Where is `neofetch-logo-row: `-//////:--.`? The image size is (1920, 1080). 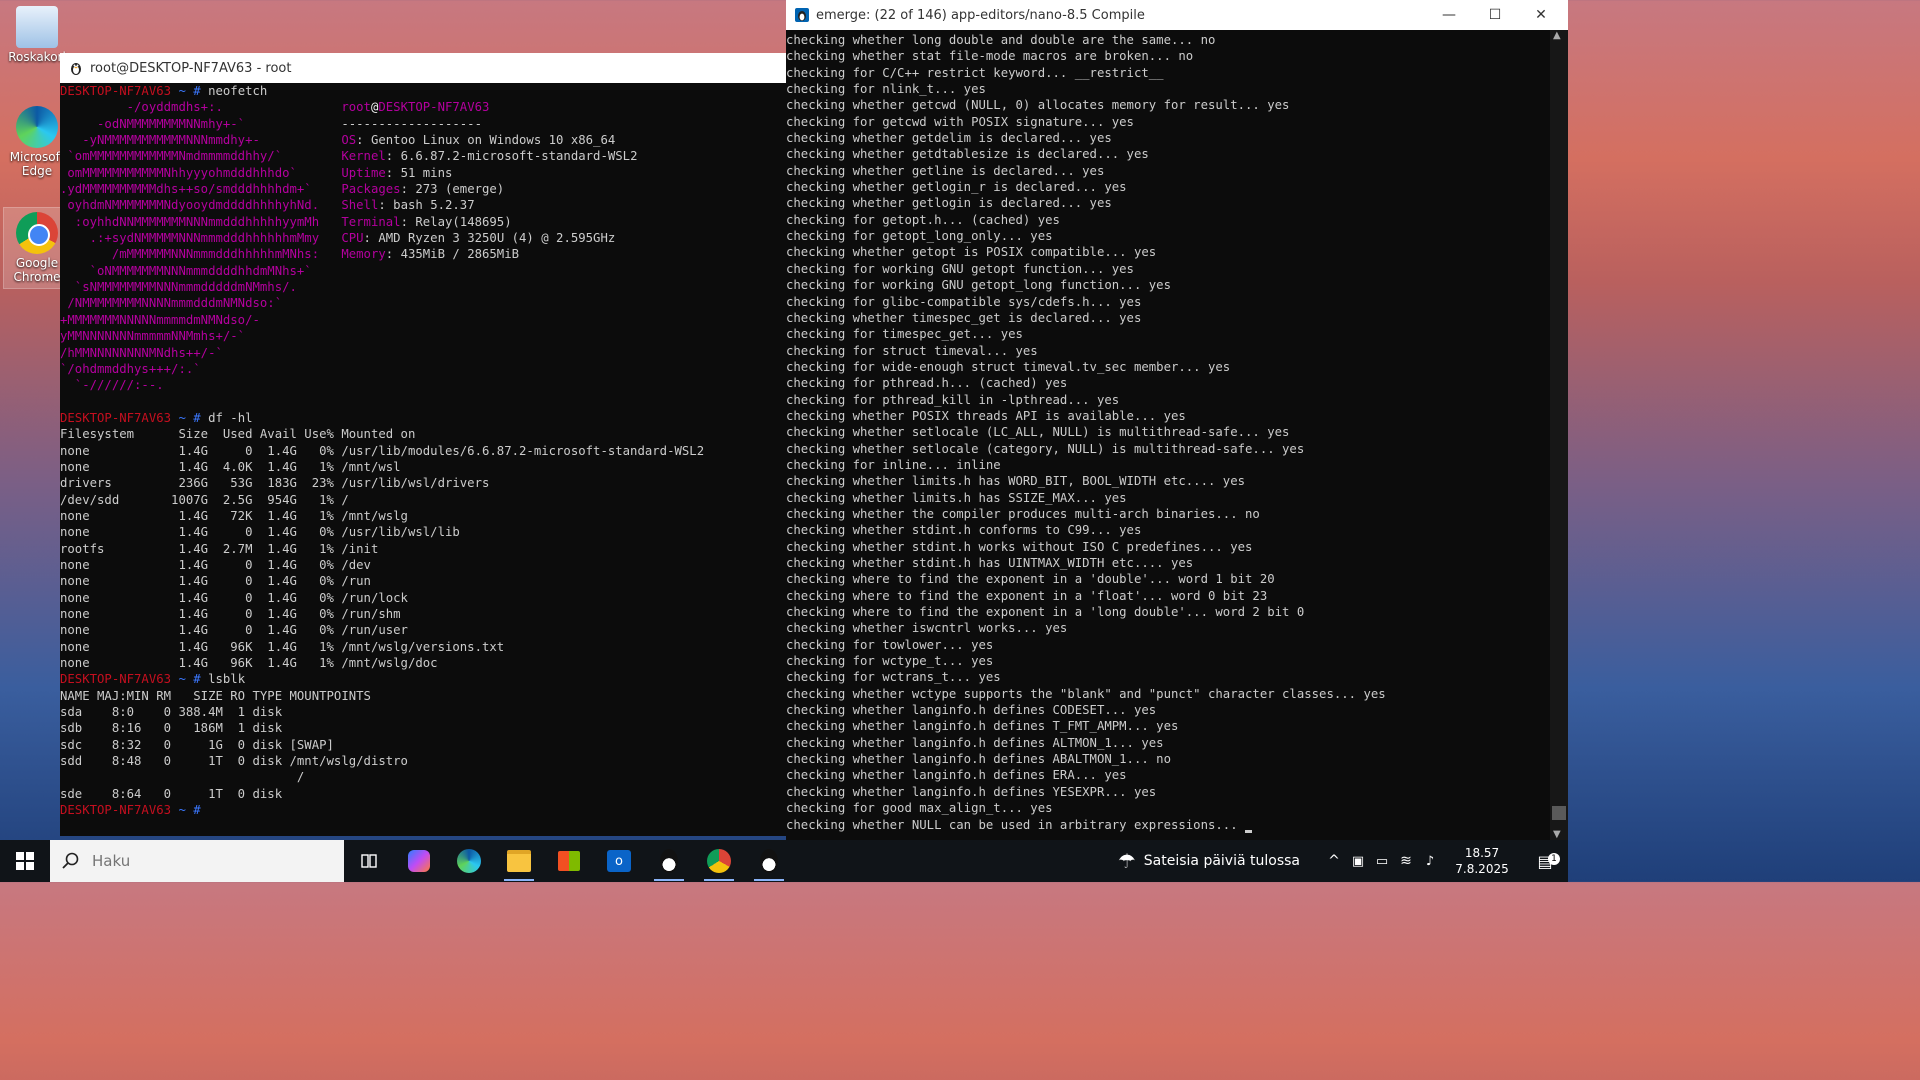
neofetch-logo-row: `-//////:--. is located at coordinates (201, 385).